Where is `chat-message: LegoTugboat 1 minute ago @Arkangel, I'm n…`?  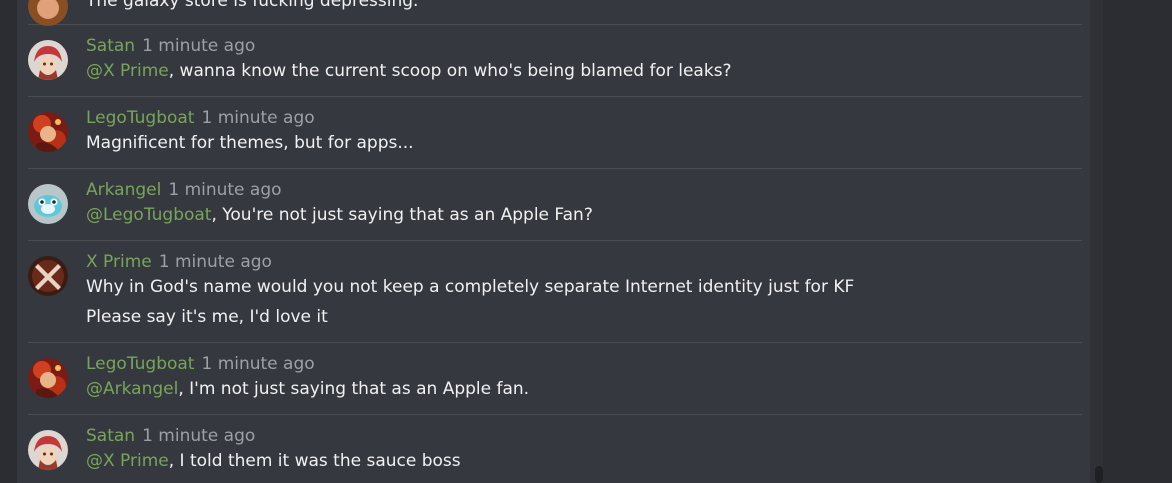
chat-message: LegoTugboat 1 minute ago @Arkangel, I'm n… is located at coordinates (555, 378).